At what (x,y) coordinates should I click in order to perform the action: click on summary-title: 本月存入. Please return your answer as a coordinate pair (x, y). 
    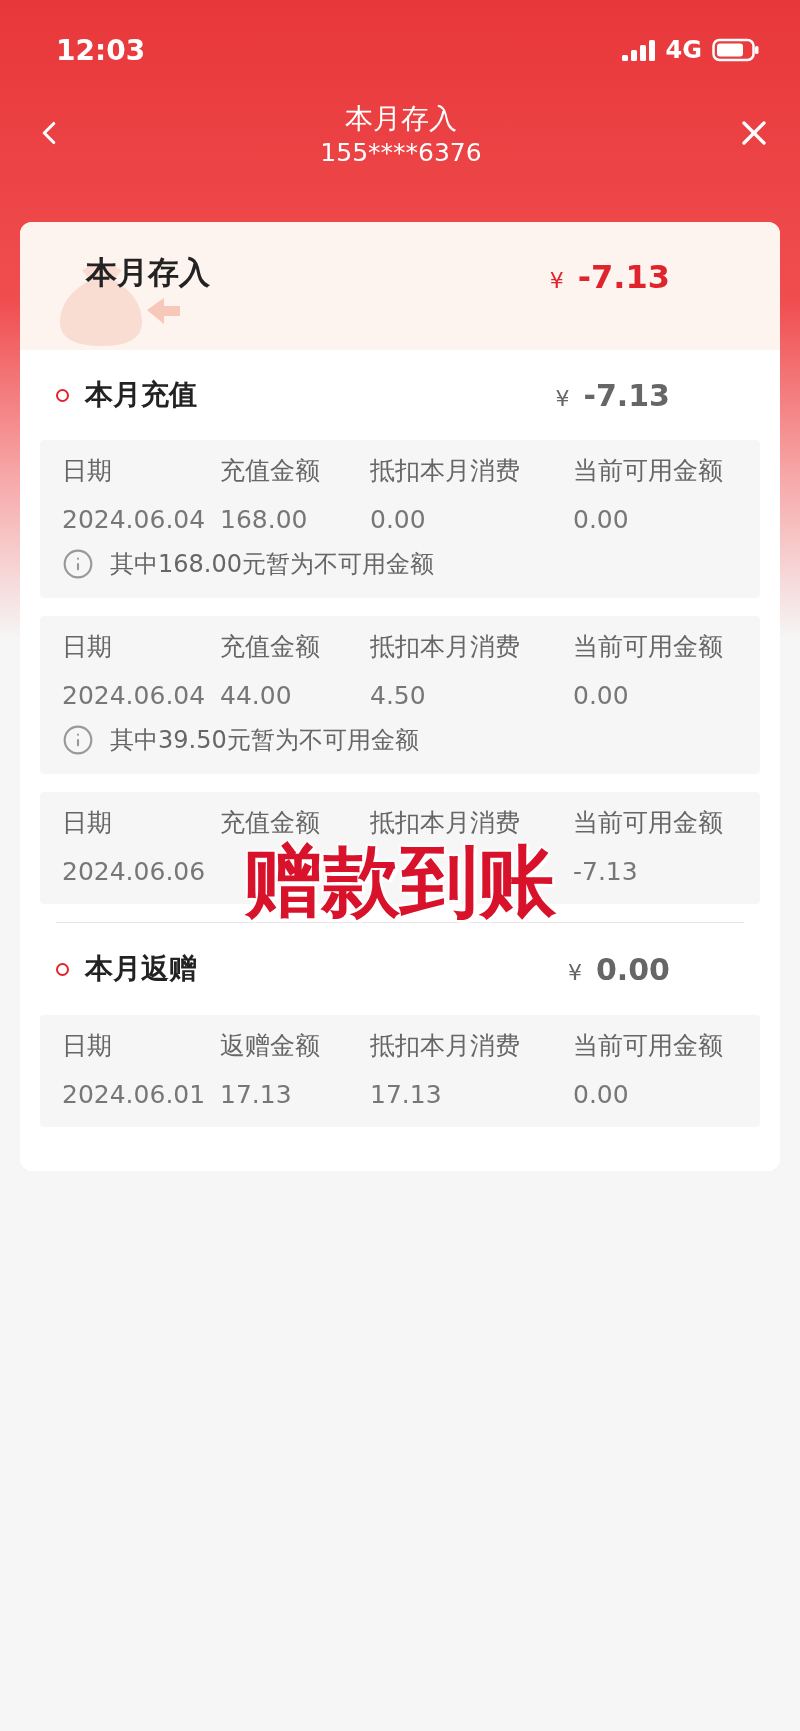
    Looking at the image, I should click on (148, 272).